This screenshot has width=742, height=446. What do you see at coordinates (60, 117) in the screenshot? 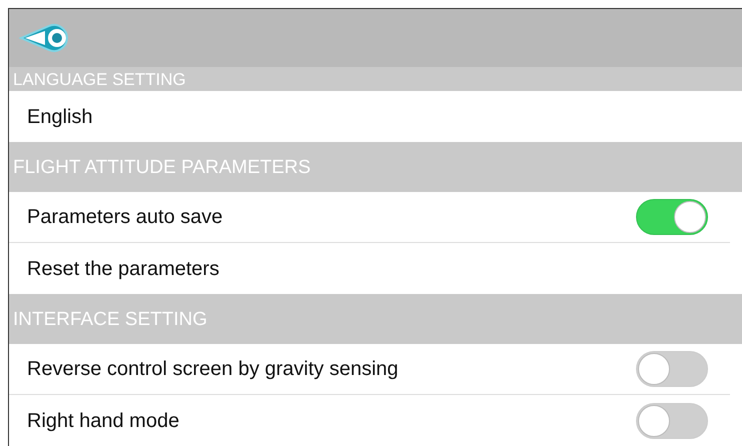
I see `setting-label: English` at bounding box center [60, 117].